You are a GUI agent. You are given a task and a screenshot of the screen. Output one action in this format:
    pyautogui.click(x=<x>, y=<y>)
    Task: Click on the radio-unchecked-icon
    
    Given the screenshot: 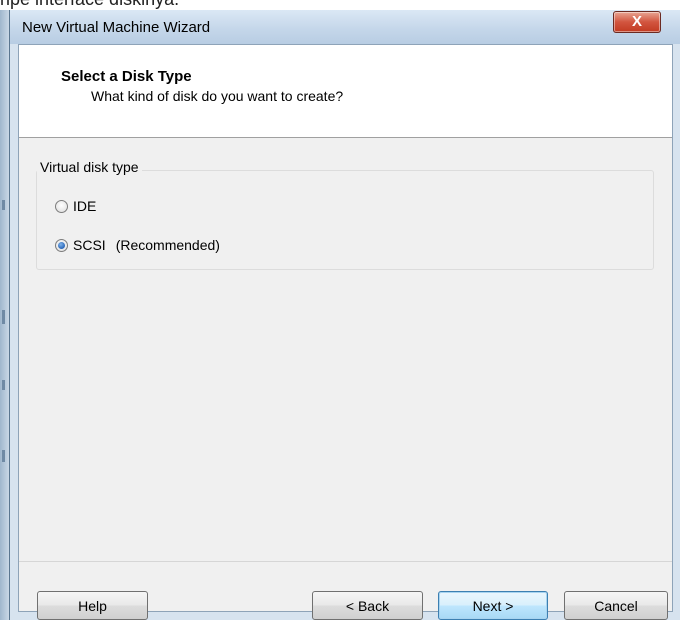 What is the action you would take?
    pyautogui.click(x=61, y=206)
    